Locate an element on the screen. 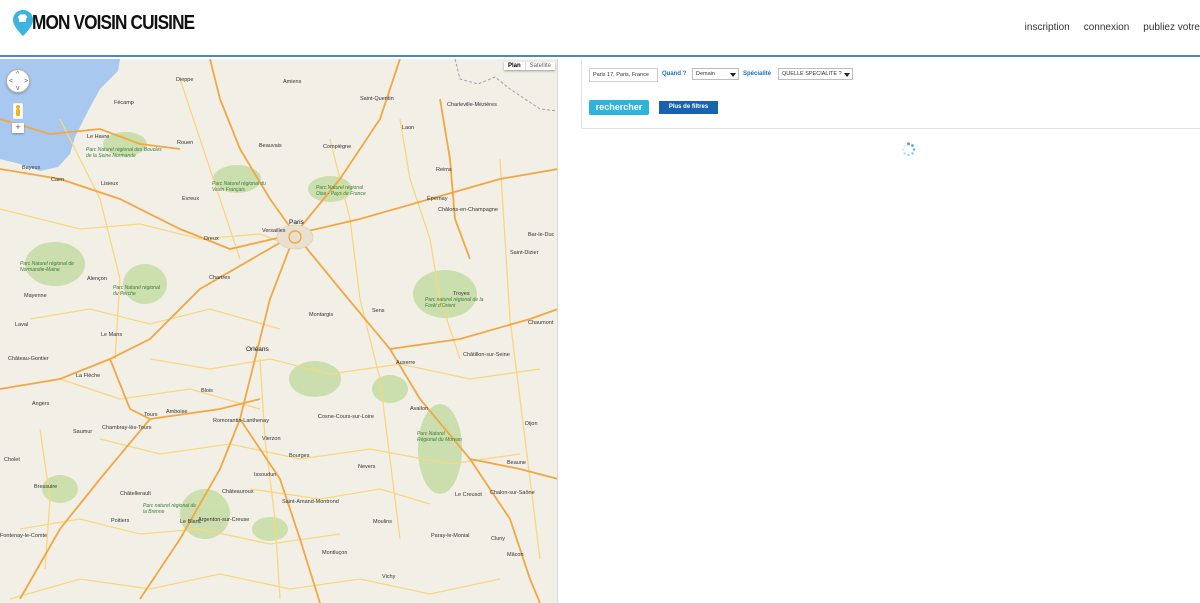  city-label: Caen is located at coordinates (58, 180).